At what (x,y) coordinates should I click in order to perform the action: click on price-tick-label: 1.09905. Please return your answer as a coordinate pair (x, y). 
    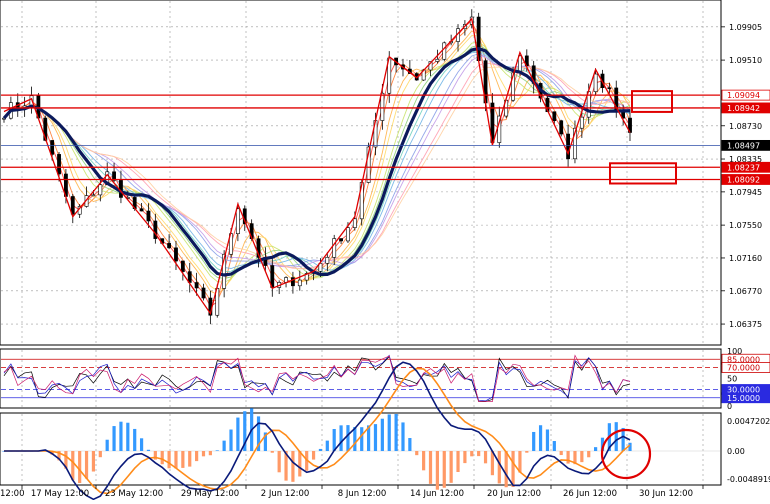
    Looking at the image, I should click on (745, 27).